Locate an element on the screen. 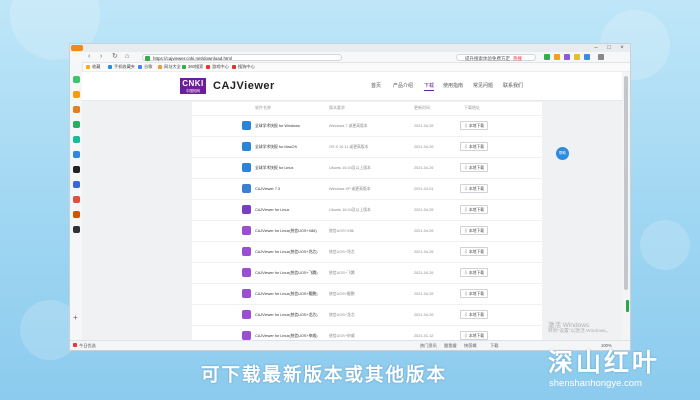  version-requirement: 统信UOS+飞腾 is located at coordinates (342, 273).